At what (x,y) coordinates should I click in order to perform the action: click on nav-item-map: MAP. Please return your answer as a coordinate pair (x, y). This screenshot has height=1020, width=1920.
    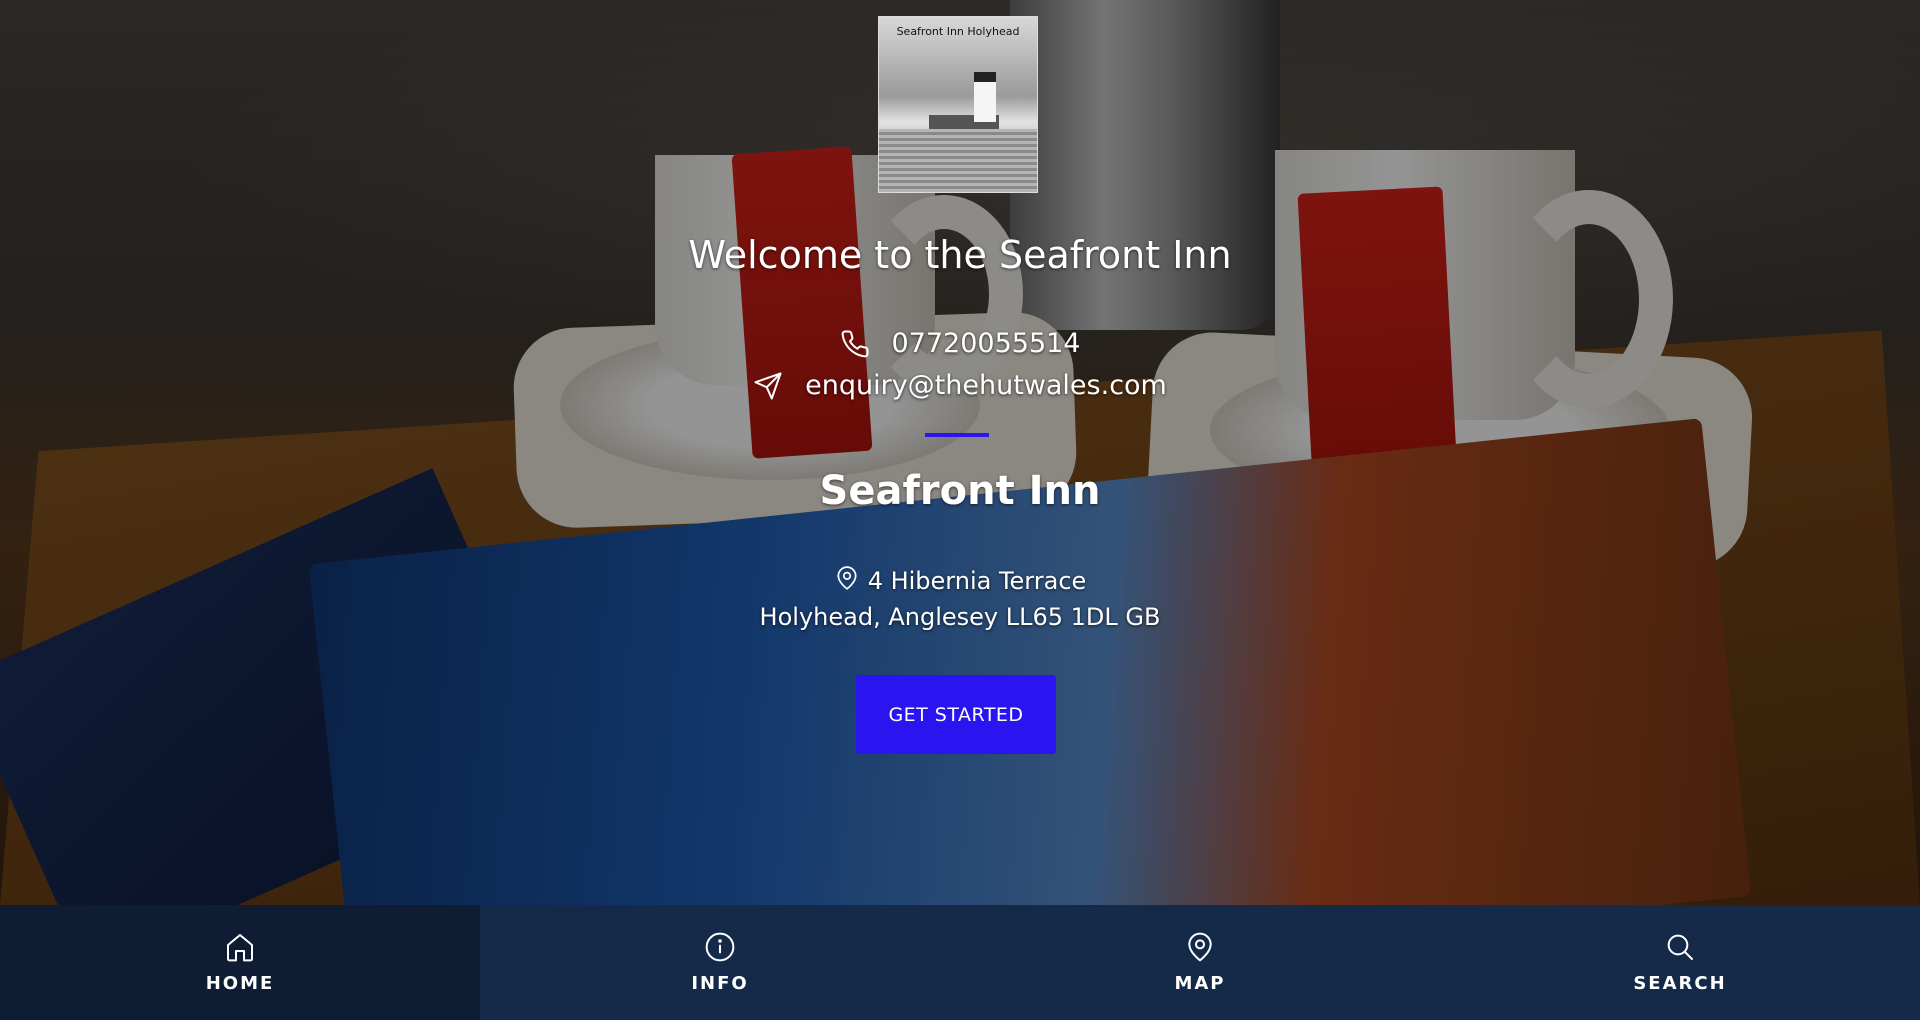
    Looking at the image, I should click on (1200, 962).